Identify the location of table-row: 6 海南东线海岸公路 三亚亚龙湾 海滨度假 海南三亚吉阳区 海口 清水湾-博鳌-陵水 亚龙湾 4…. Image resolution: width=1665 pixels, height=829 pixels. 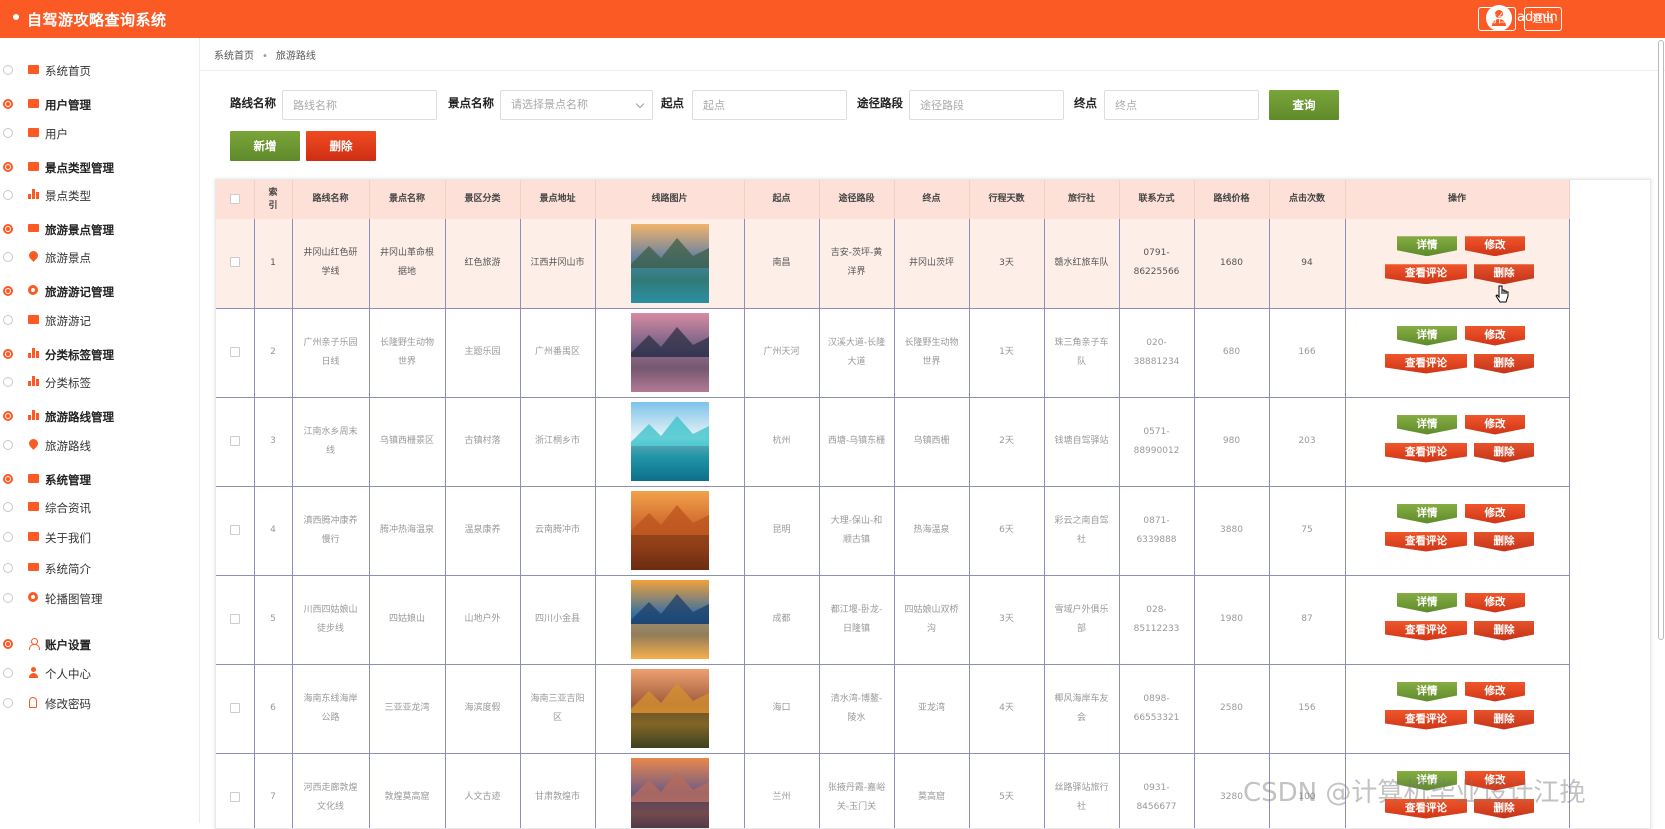
(893, 709).